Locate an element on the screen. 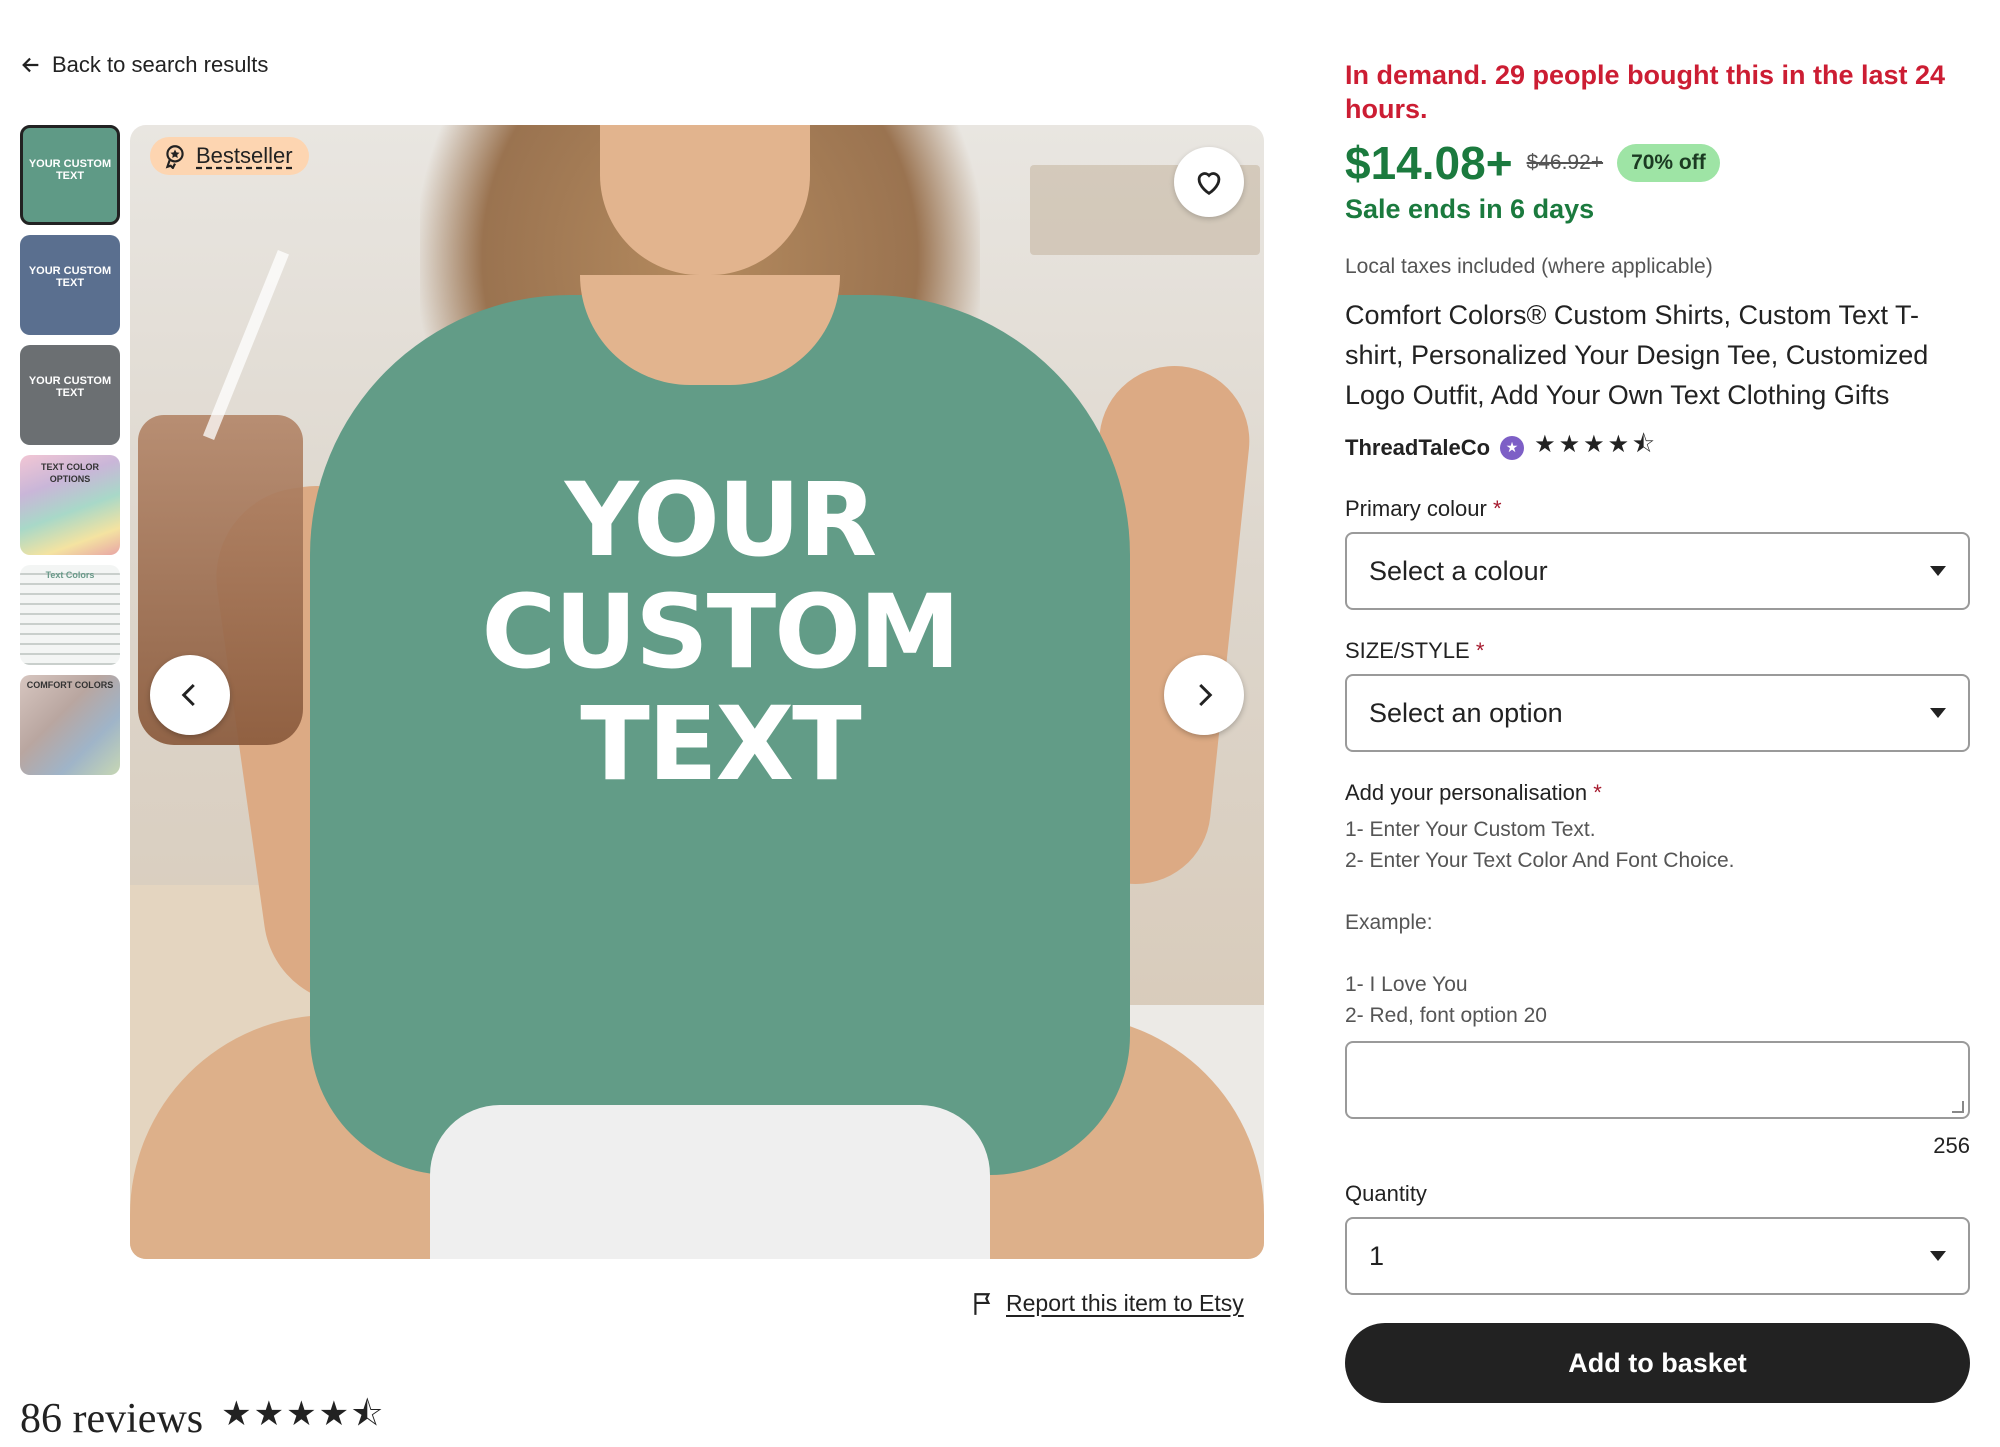 This screenshot has width=2000, height=1447. report-label: Report this item to Etsy is located at coordinates (1125, 1303).